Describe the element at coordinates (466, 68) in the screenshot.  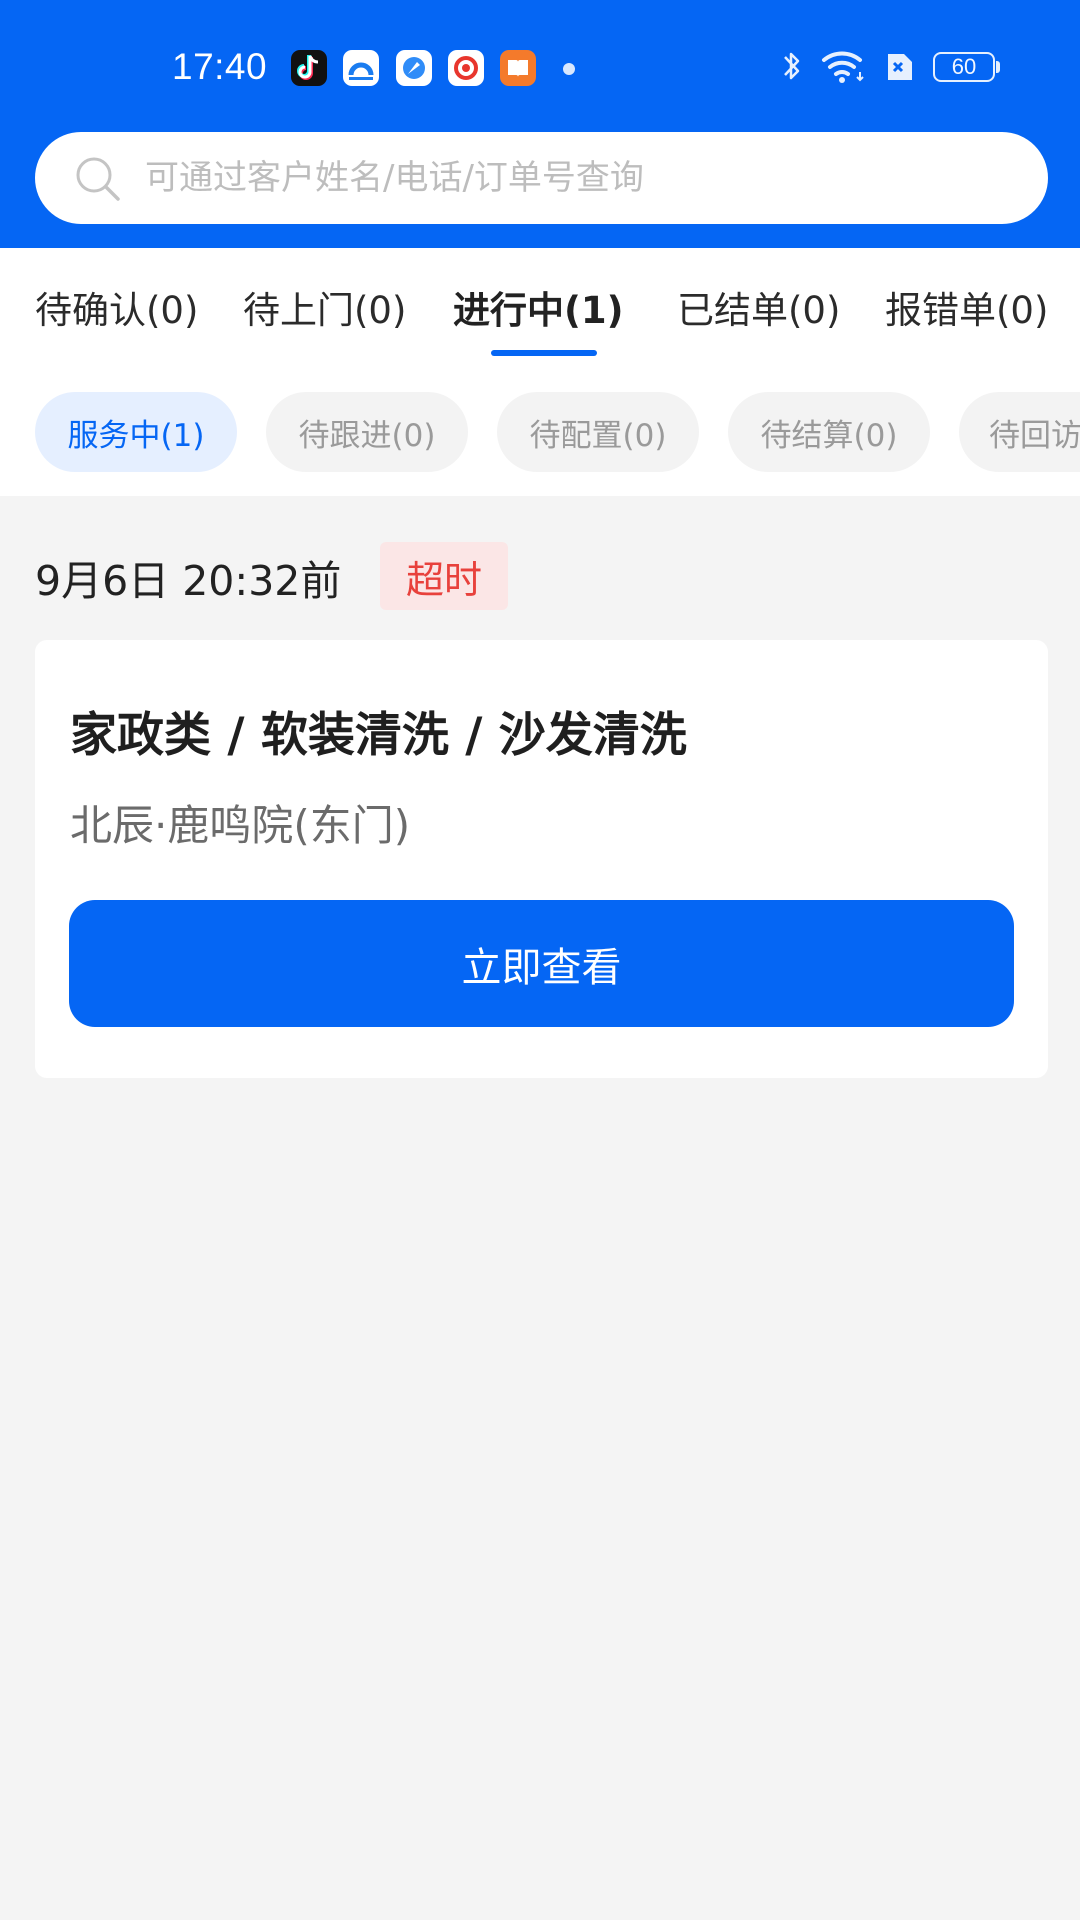
I see `weibo-icon` at that location.